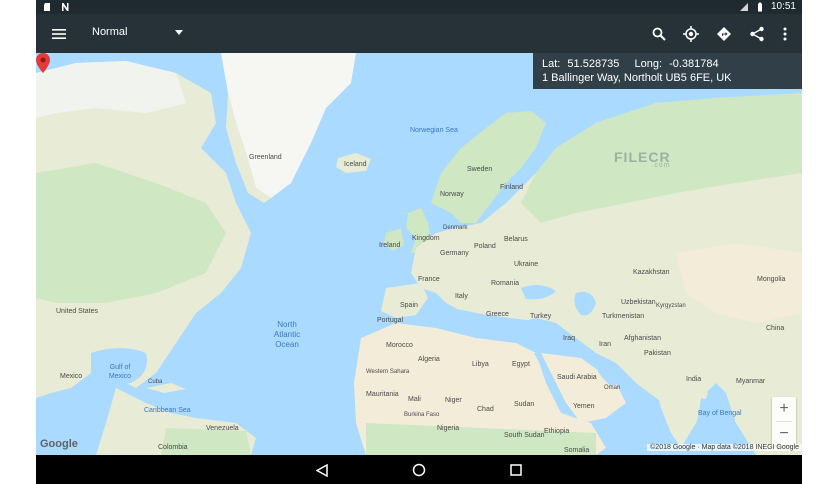 This screenshot has height=484, width=836. What do you see at coordinates (388, 372) in the screenshot?
I see `label-western-sahara: Western Sahara` at bounding box center [388, 372].